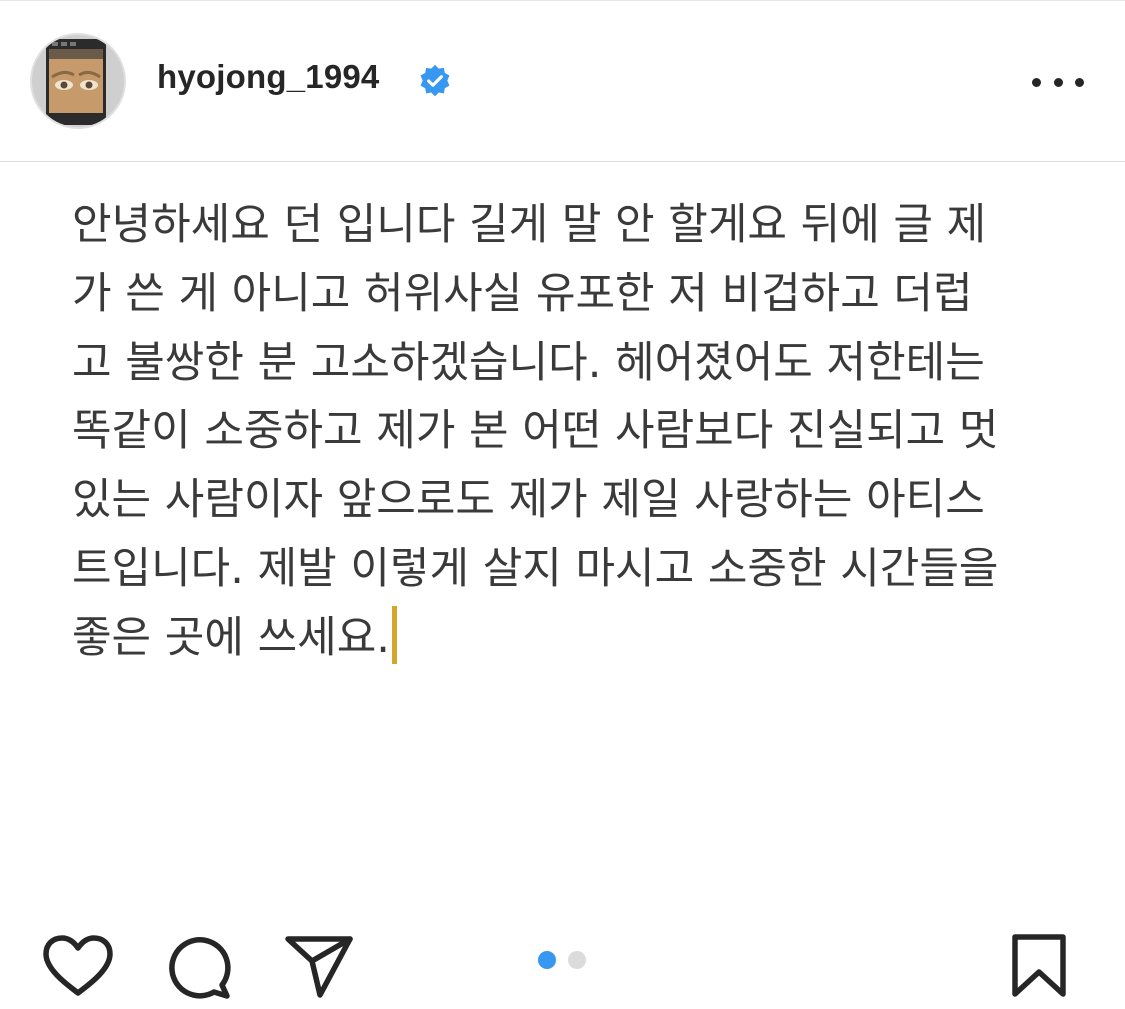  I want to click on caption-line: 고 불쌍한 분 고소하겠습니다. 헤어졌어도 저한테는, so click(528, 362).